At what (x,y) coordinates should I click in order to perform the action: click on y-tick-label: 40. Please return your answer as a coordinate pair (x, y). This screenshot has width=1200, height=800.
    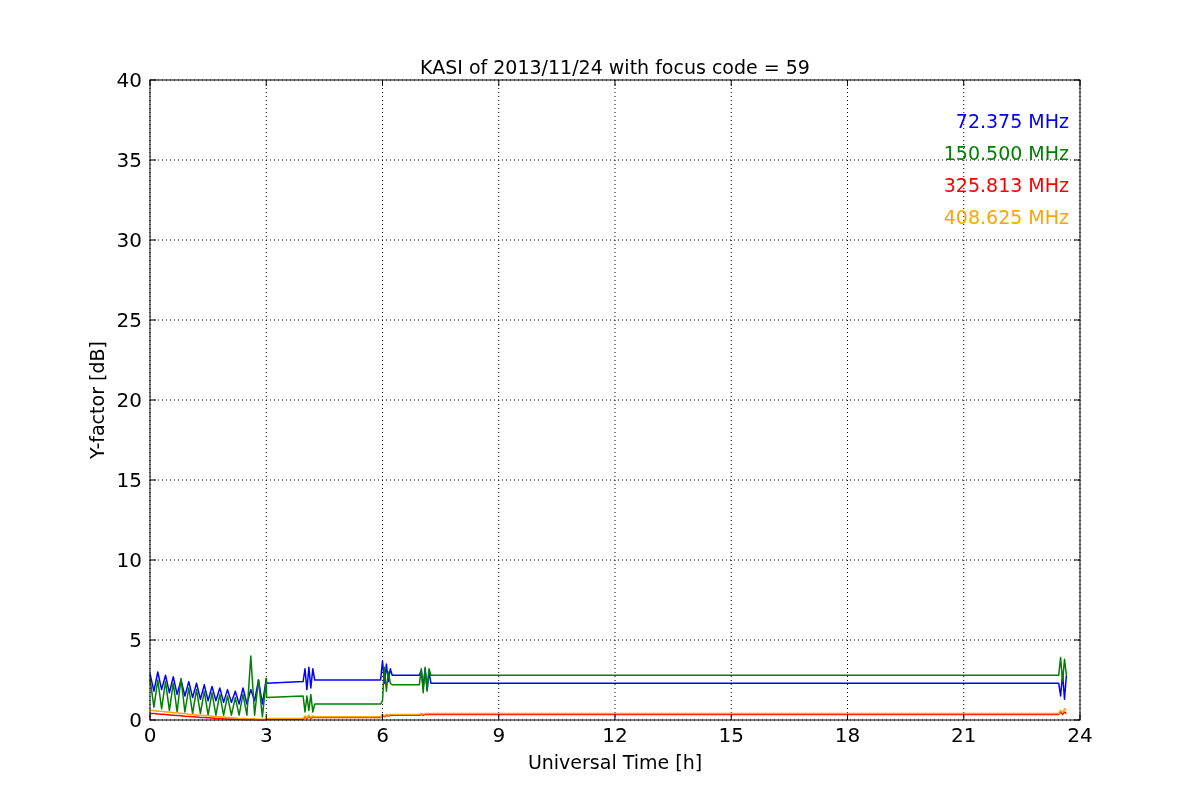
    Looking at the image, I should click on (129, 80).